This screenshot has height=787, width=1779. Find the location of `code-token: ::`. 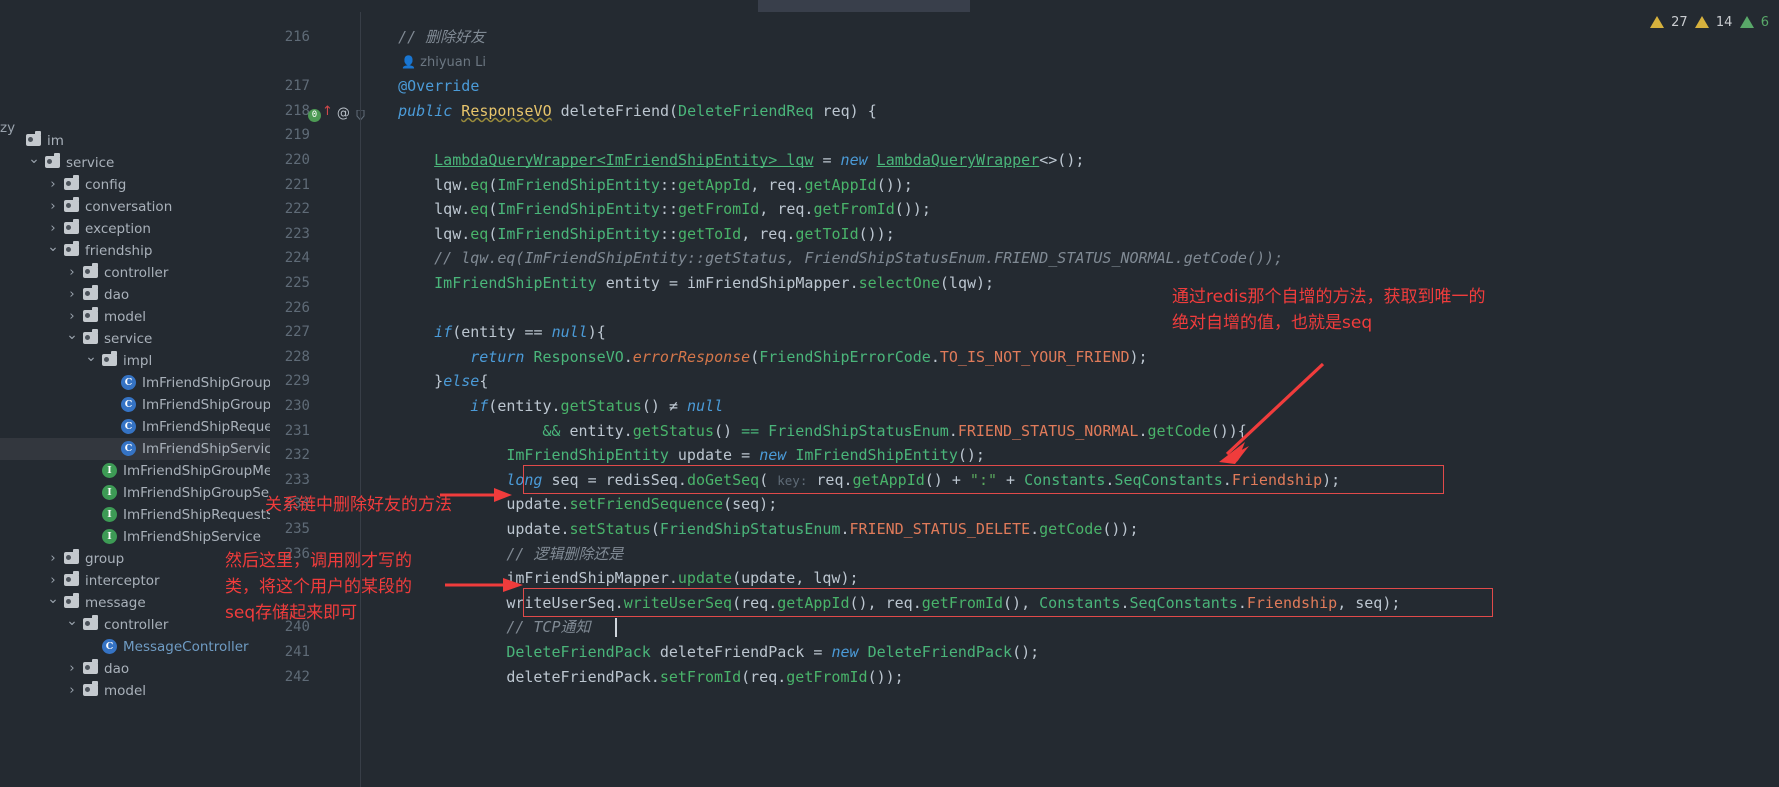

code-token: :: is located at coordinates (668, 233).